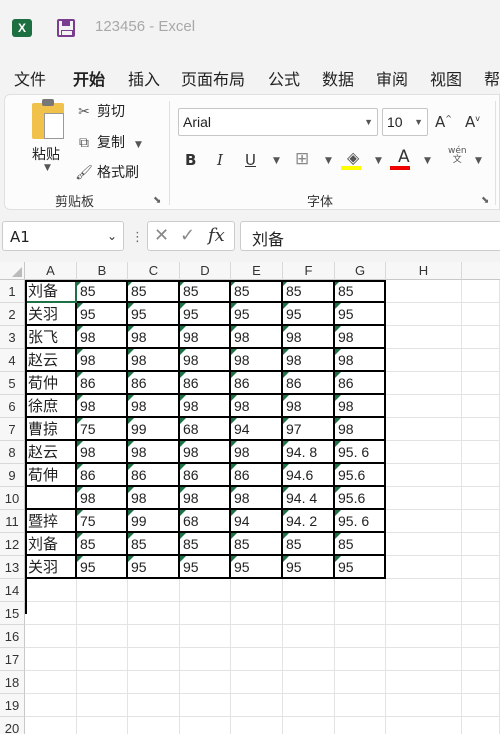 The image size is (500, 734). What do you see at coordinates (405, 122) in the screenshot?
I see `font-size-select: 10 ▼` at bounding box center [405, 122].